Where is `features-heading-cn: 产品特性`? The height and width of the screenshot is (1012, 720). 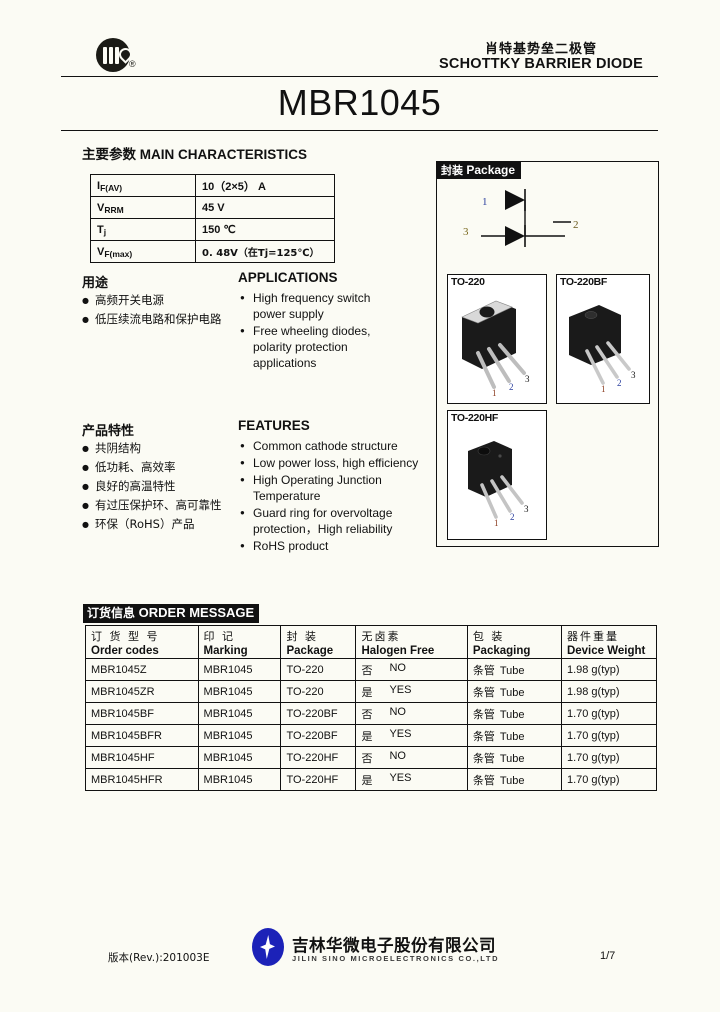 features-heading-cn: 产品特性 is located at coordinates (108, 431).